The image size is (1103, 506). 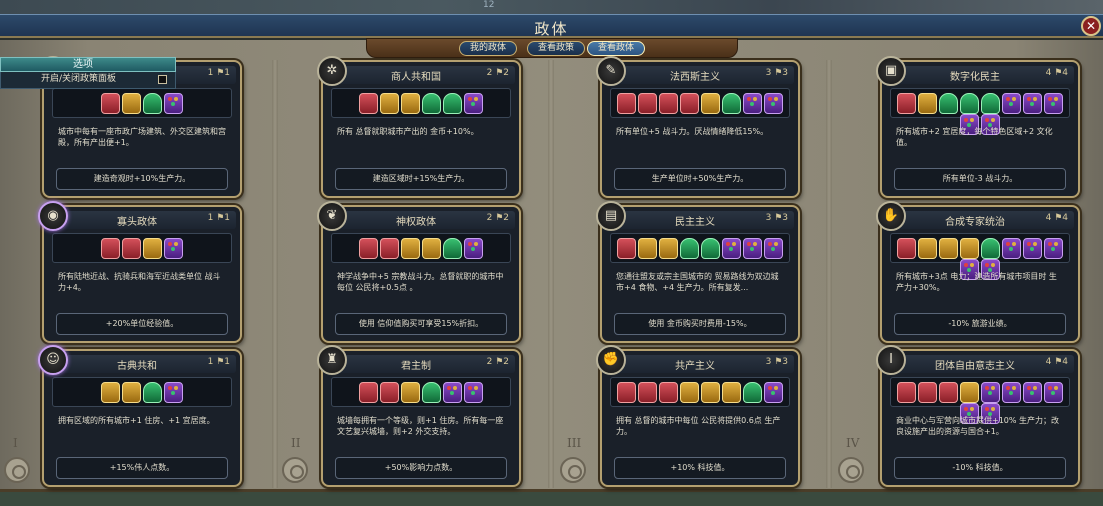 I want to click on legacy-bonus: 所有单位-3 战斗力。, so click(x=980, y=179).